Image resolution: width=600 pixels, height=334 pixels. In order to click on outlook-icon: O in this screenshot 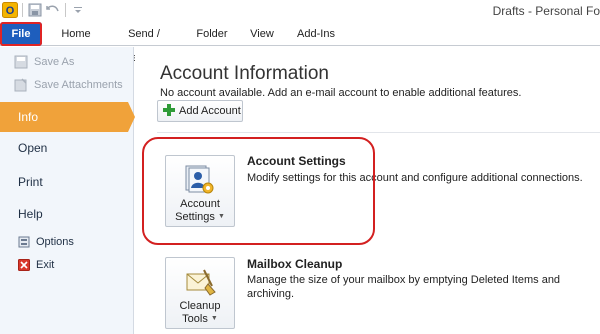, I will do `click(10, 10)`.